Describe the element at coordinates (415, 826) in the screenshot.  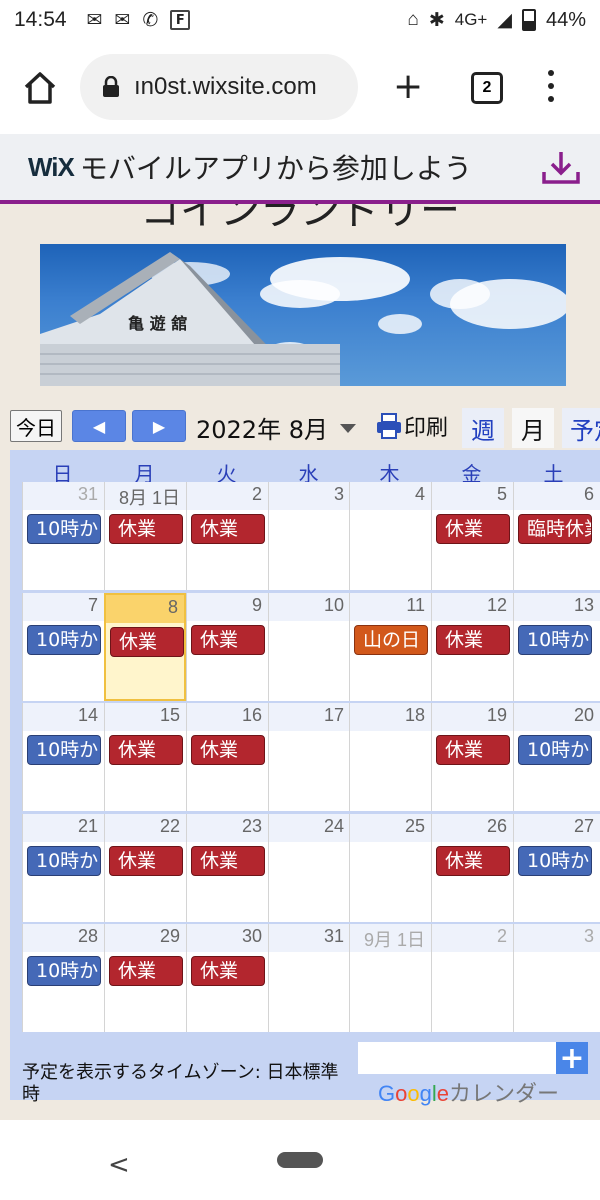
I see `day-number: 25` at that location.